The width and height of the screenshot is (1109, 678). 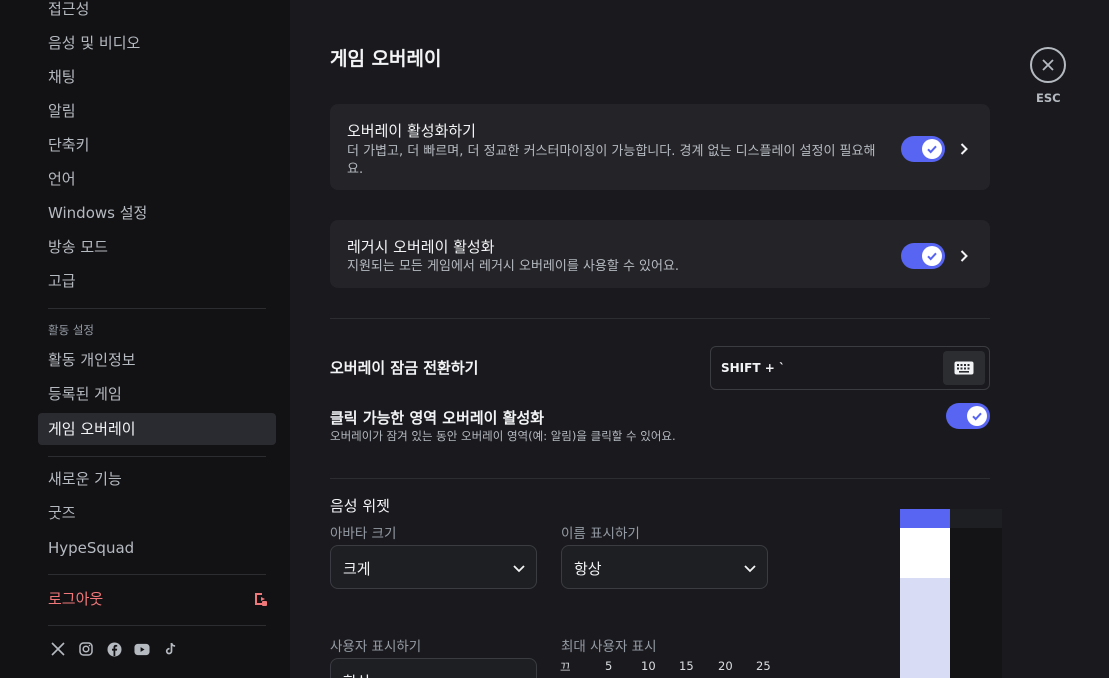 I want to click on sidebar-item-registered-games: 등록된 게임, so click(x=157, y=394).